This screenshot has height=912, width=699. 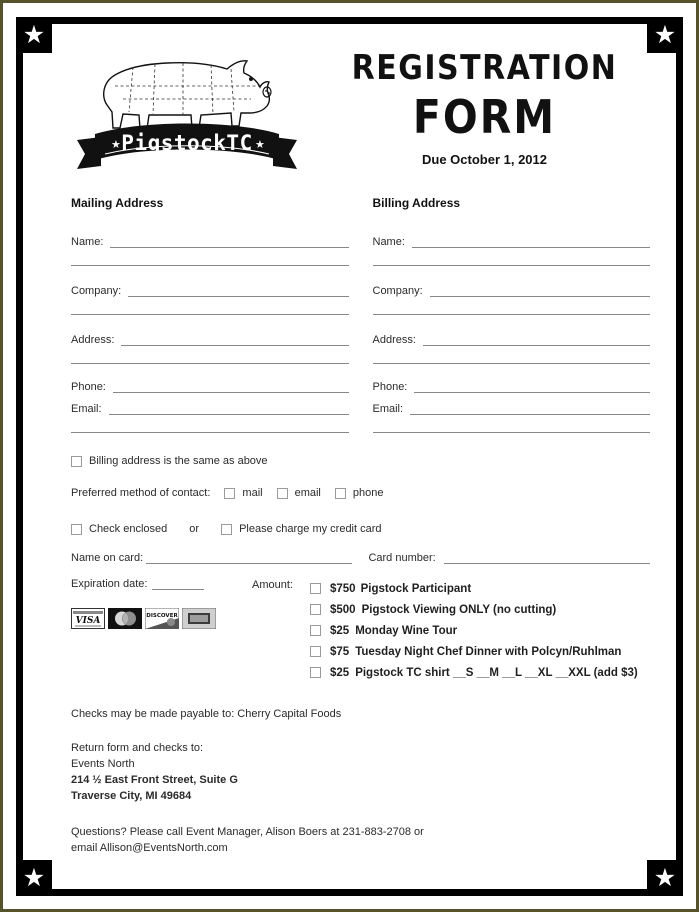 I want to click on mailing-company-field: Company:, so click(x=210, y=288).